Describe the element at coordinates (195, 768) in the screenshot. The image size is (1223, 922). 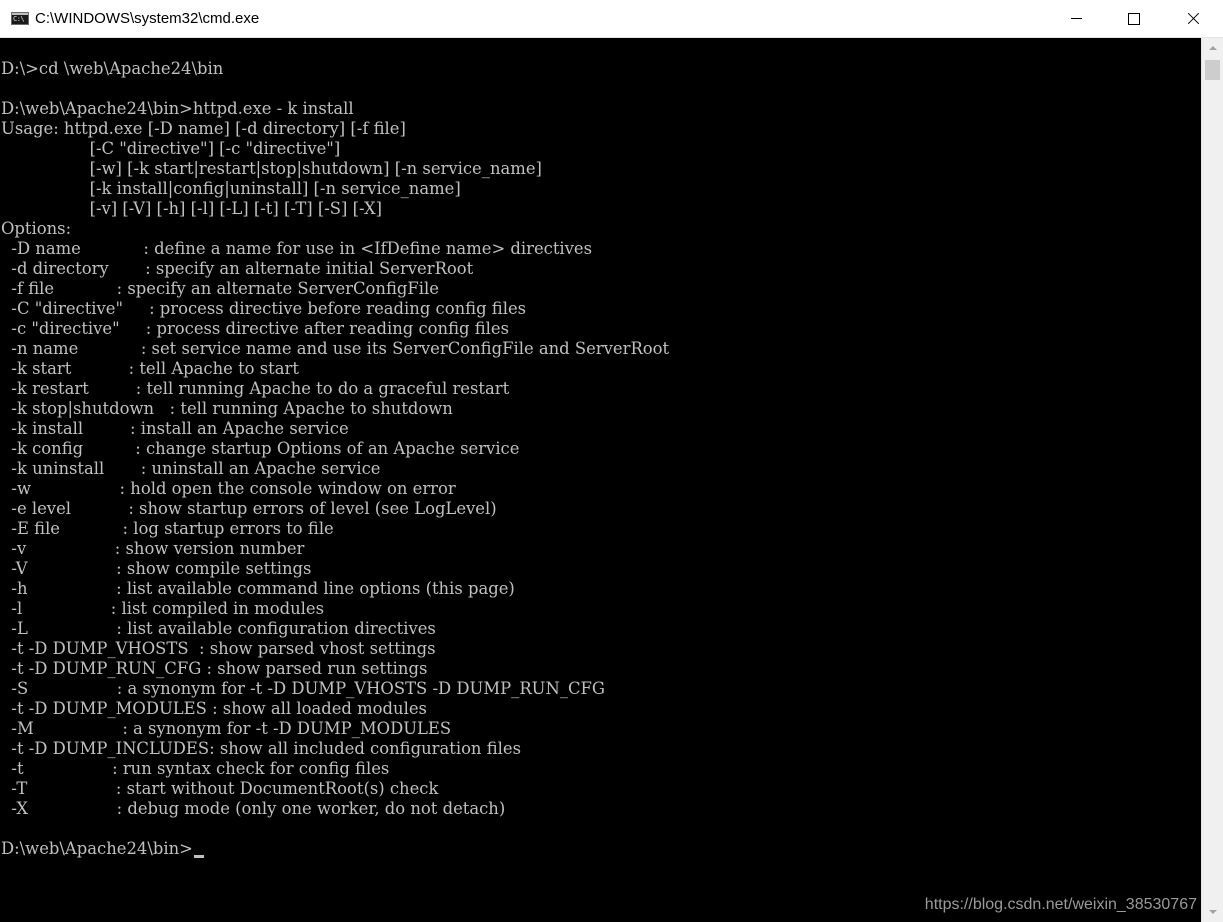
I see `console-line: -t : run syntax check for config files` at that location.